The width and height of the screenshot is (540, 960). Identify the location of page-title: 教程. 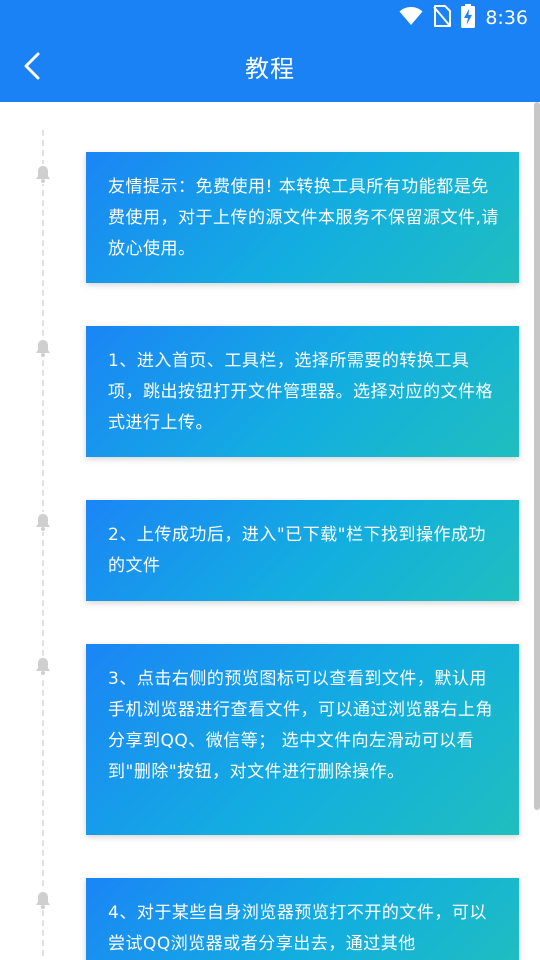
(270, 69).